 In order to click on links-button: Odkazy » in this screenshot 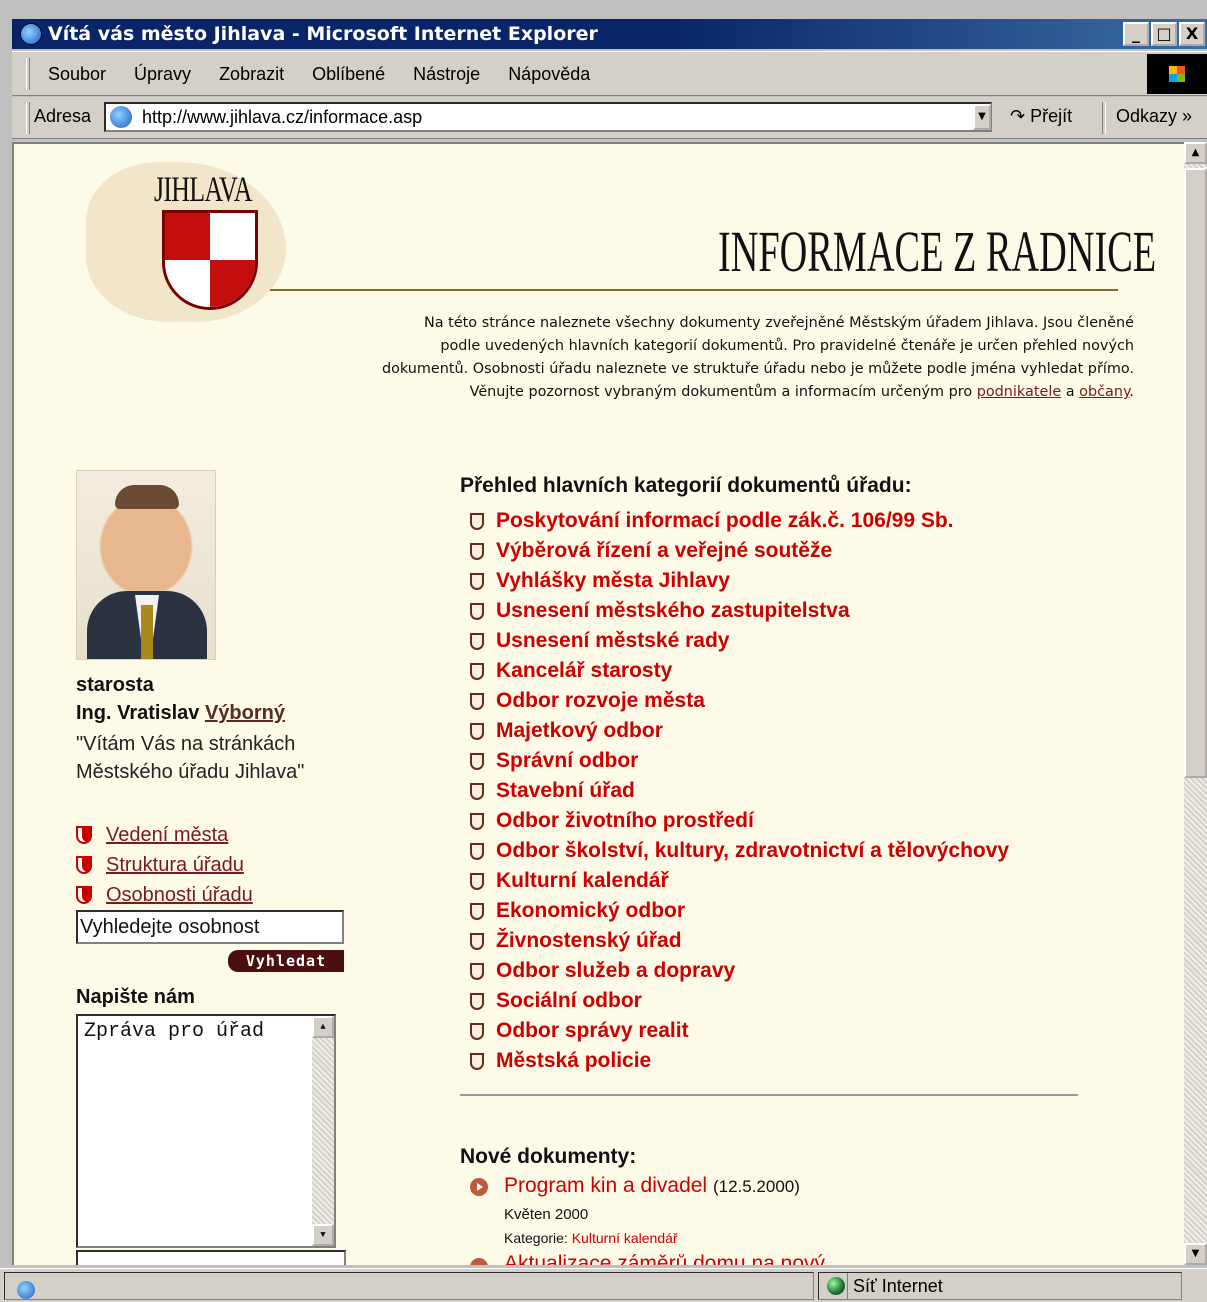, I will do `click(1154, 116)`.